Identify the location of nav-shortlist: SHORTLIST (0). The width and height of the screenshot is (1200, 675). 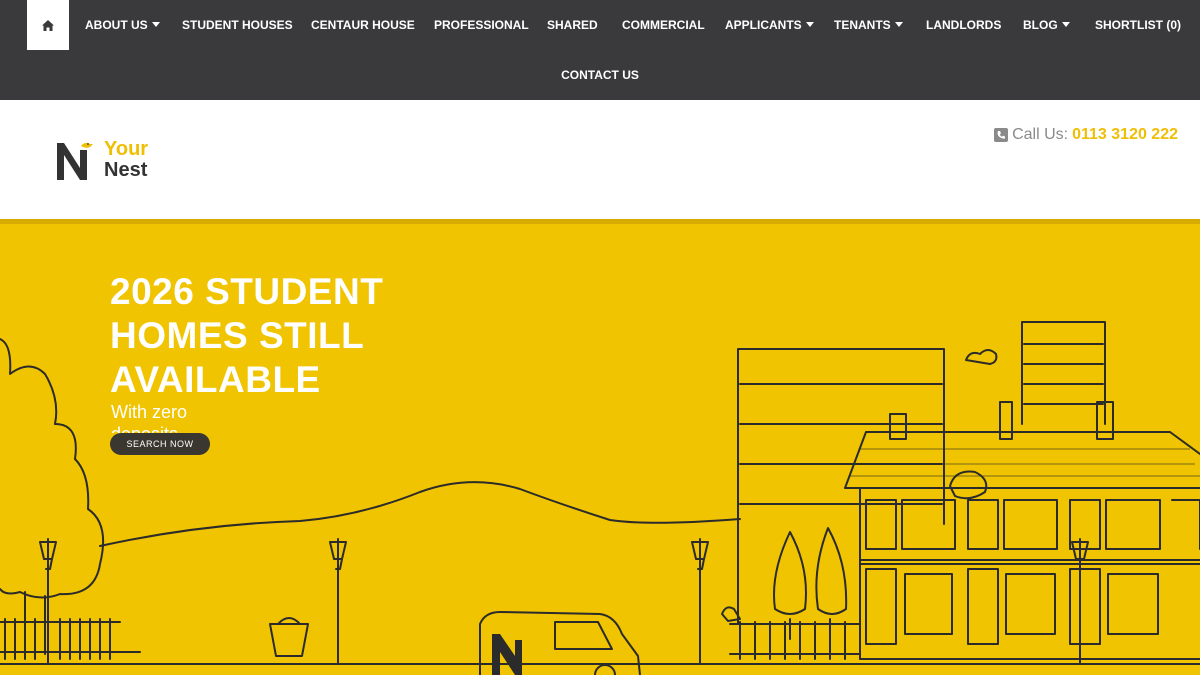
(1138, 25).